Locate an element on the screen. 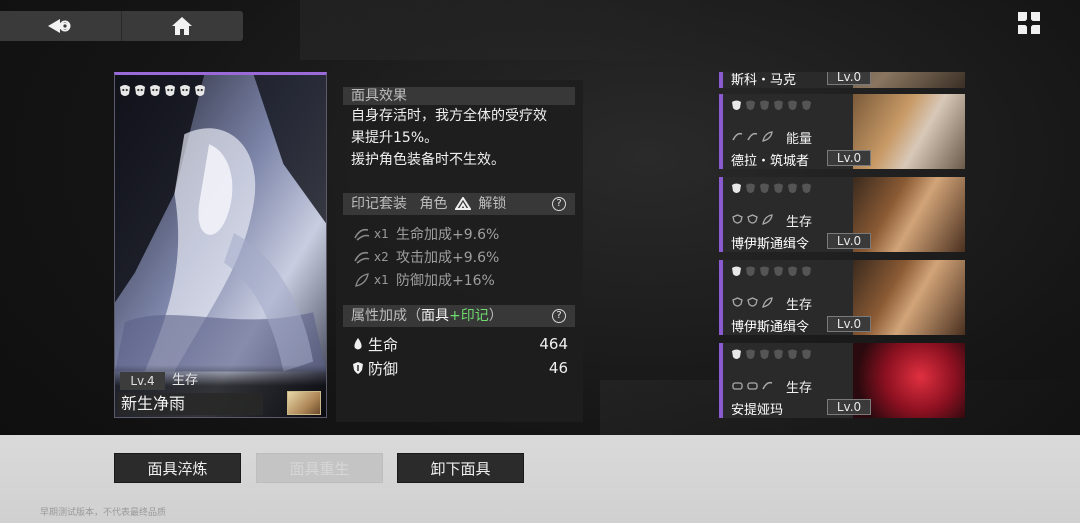 The height and width of the screenshot is (523, 1080). stat-row-defense: 防御 46 is located at coordinates (460, 368).